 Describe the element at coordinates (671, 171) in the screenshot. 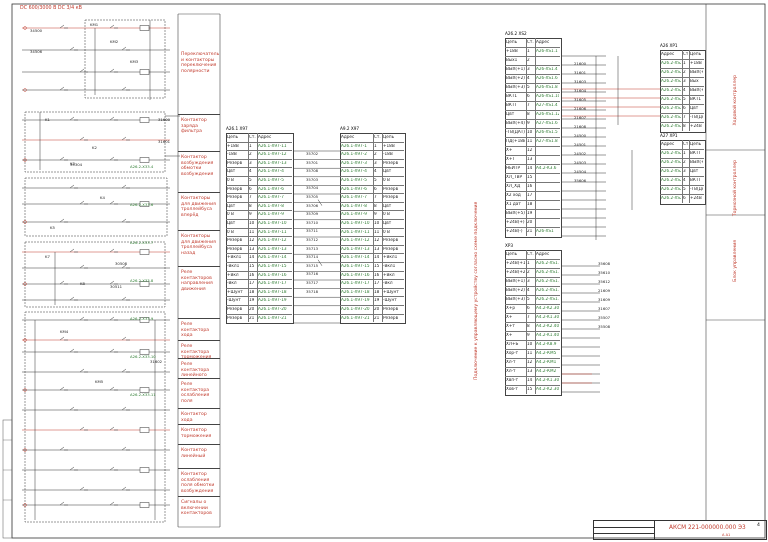

I see `table-cell: A26.2-XS2.11` at that location.